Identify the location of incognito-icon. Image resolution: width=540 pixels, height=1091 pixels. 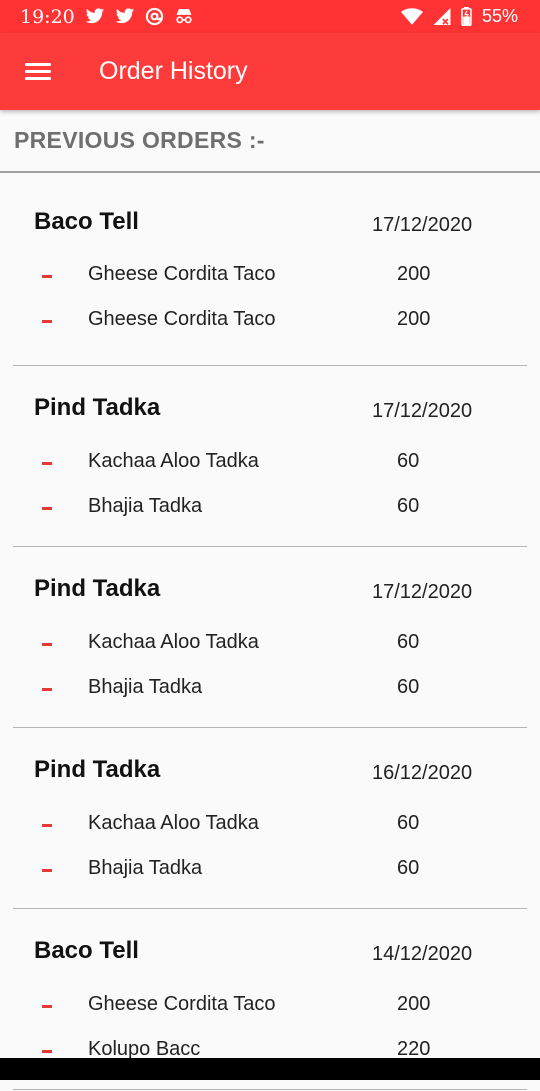
(184, 16).